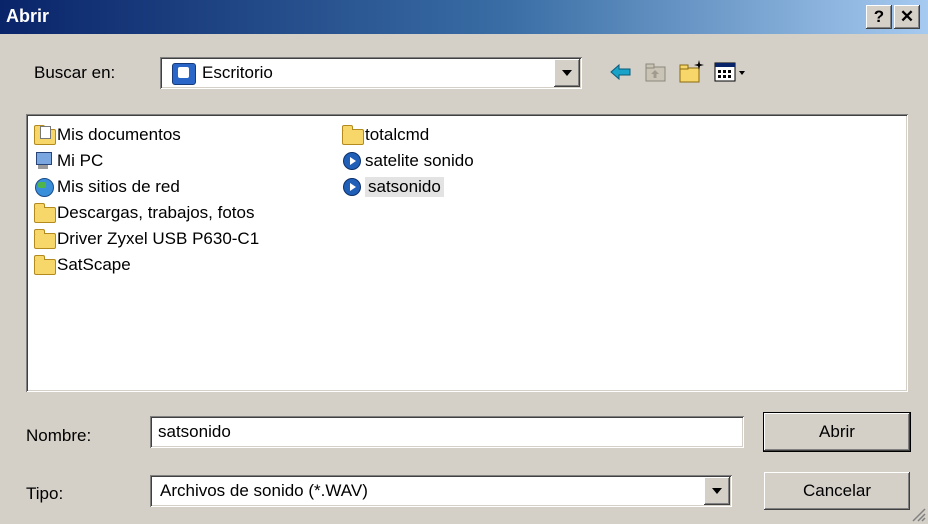  I want to click on my-computer-icon, so click(44, 161).